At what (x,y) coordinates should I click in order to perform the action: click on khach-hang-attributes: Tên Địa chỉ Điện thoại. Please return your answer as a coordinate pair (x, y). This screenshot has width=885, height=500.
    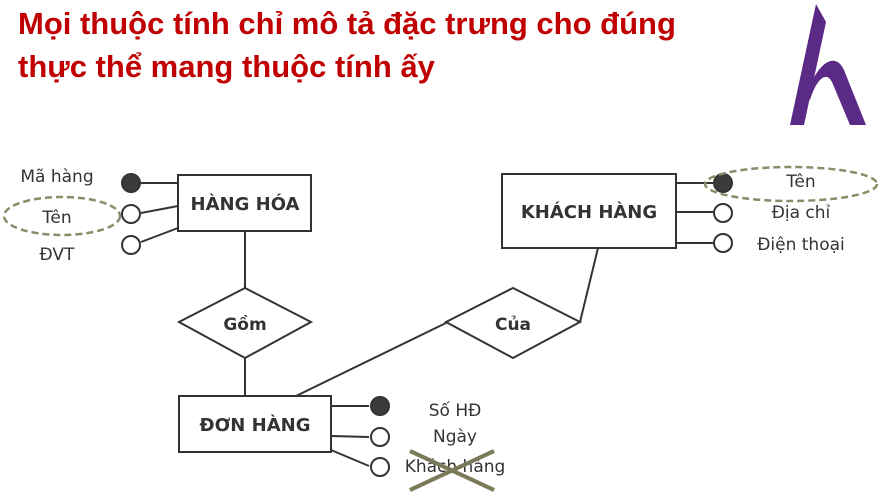
    Looking at the image, I should click on (777, 210).